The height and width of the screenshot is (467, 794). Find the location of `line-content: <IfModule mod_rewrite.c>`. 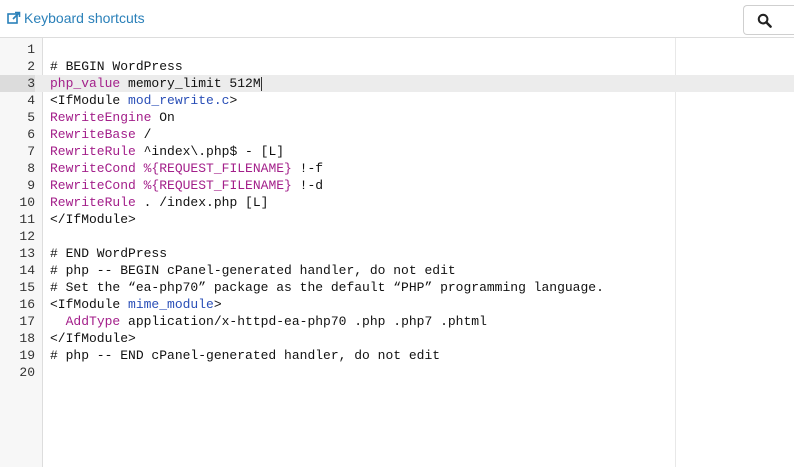

line-content: <IfModule mod_rewrite.c> is located at coordinates (143, 100).